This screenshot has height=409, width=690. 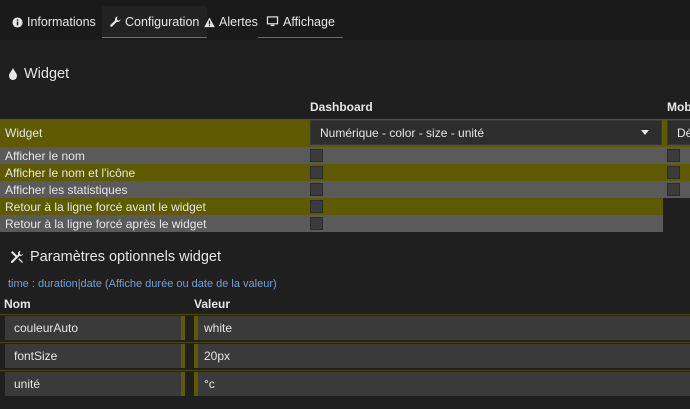 I want to click on widget-mobile-select: Dé, so click(x=678, y=132).